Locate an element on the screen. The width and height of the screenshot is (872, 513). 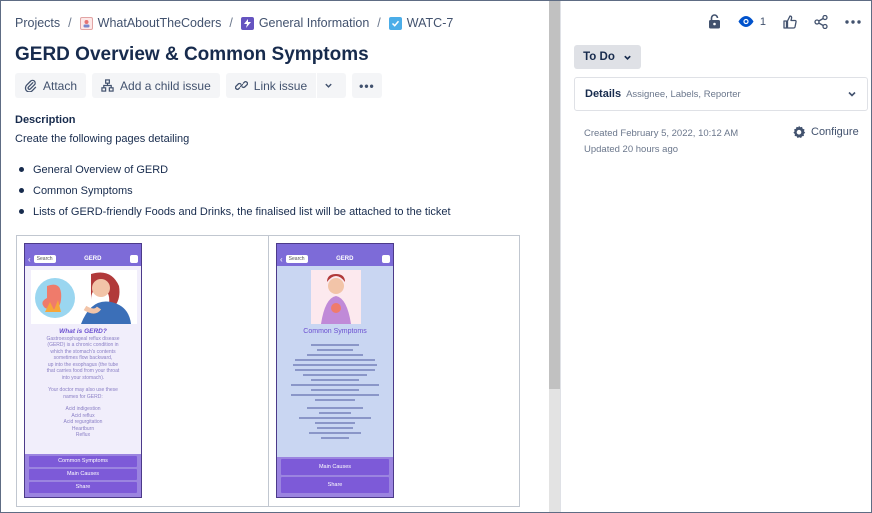
link-issue-dropdown-button is located at coordinates (332, 85).